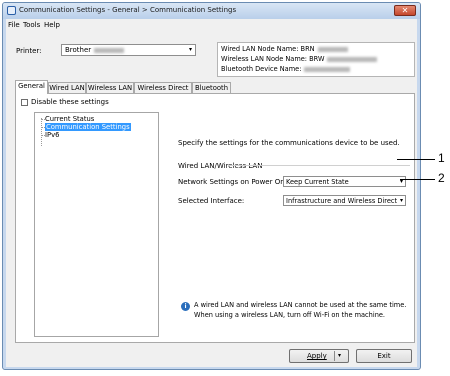 Image resolution: width=450 pixels, height=376 pixels. Describe the element at coordinates (52, 135) in the screenshot. I see `tree-item-ipv6: IPv6` at that location.